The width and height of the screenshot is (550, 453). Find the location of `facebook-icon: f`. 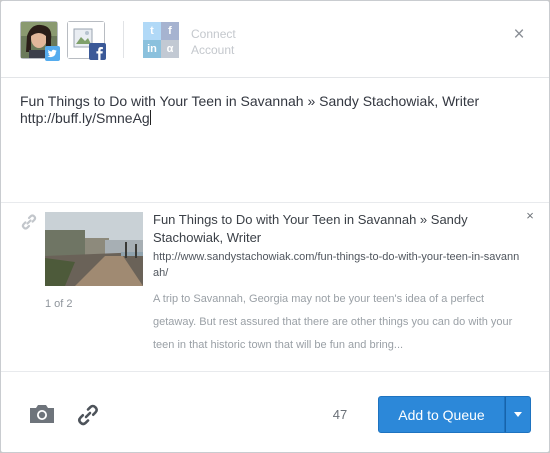

facebook-icon: f is located at coordinates (170, 31).